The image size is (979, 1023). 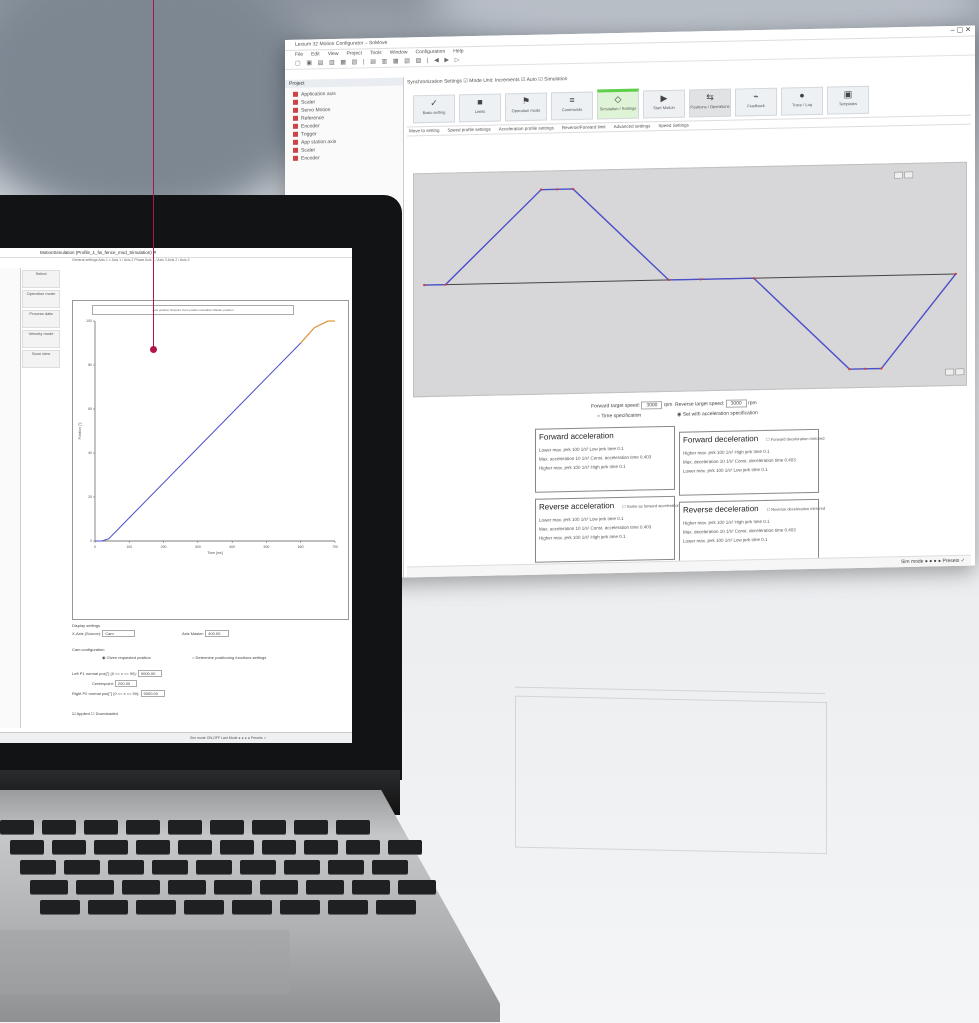 I want to click on ribbon-button: ⇆ Positions / Operations, so click(x=710, y=103).